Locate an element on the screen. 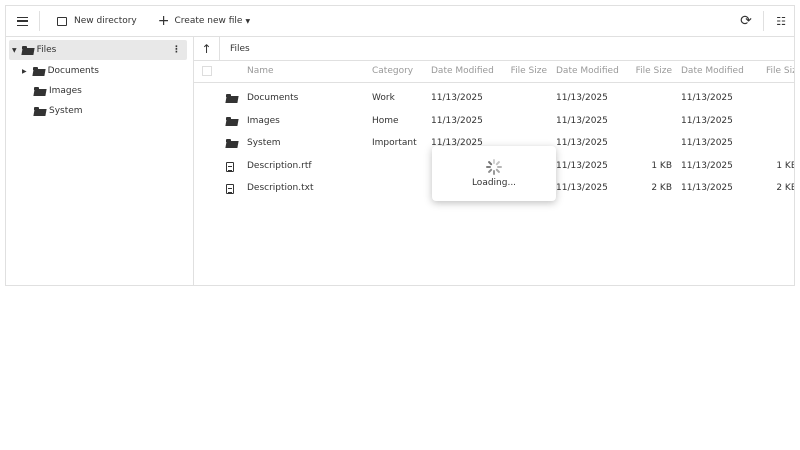 This screenshot has height=450, width=800. cell-category: Important is located at coordinates (394, 143).